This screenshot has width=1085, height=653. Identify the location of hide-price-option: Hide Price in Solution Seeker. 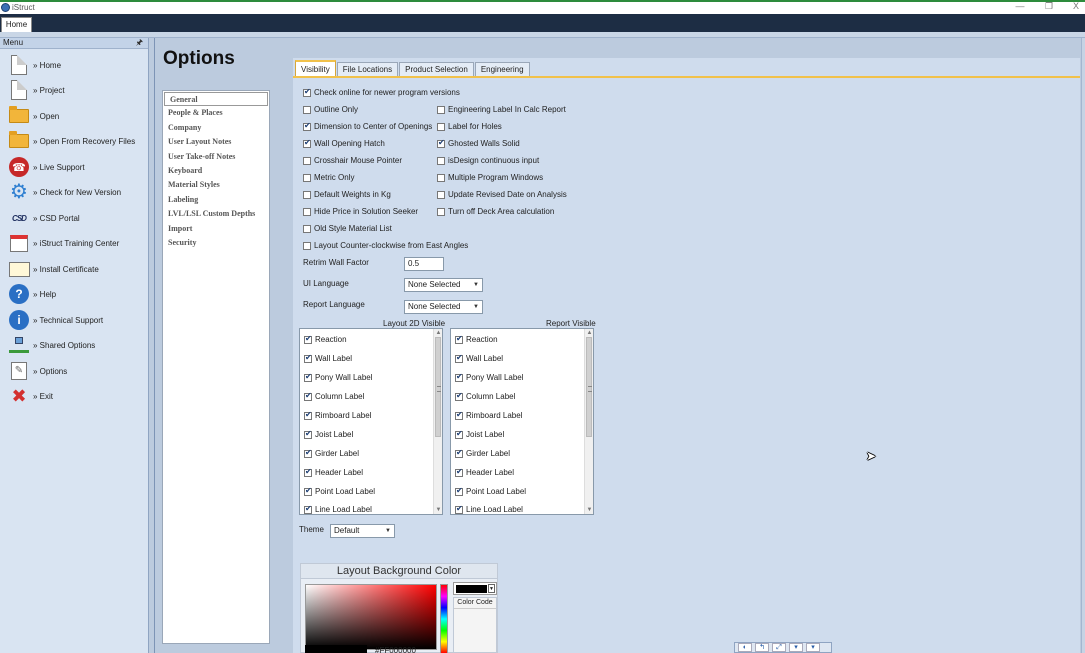
(360, 211).